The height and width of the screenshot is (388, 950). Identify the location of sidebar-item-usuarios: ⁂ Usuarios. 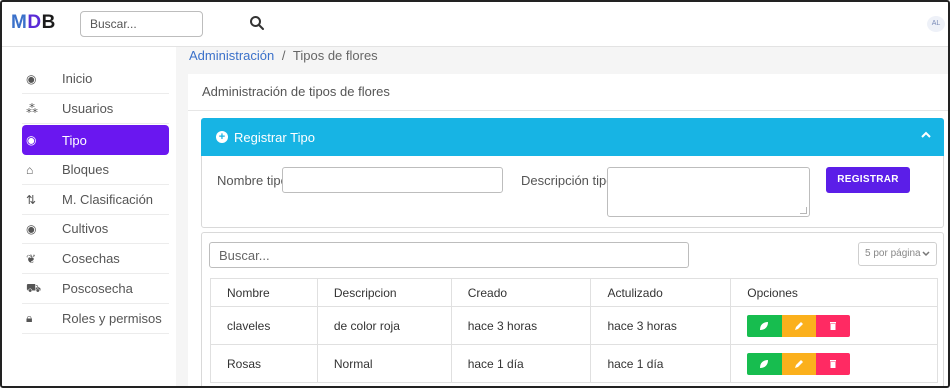
(95, 109).